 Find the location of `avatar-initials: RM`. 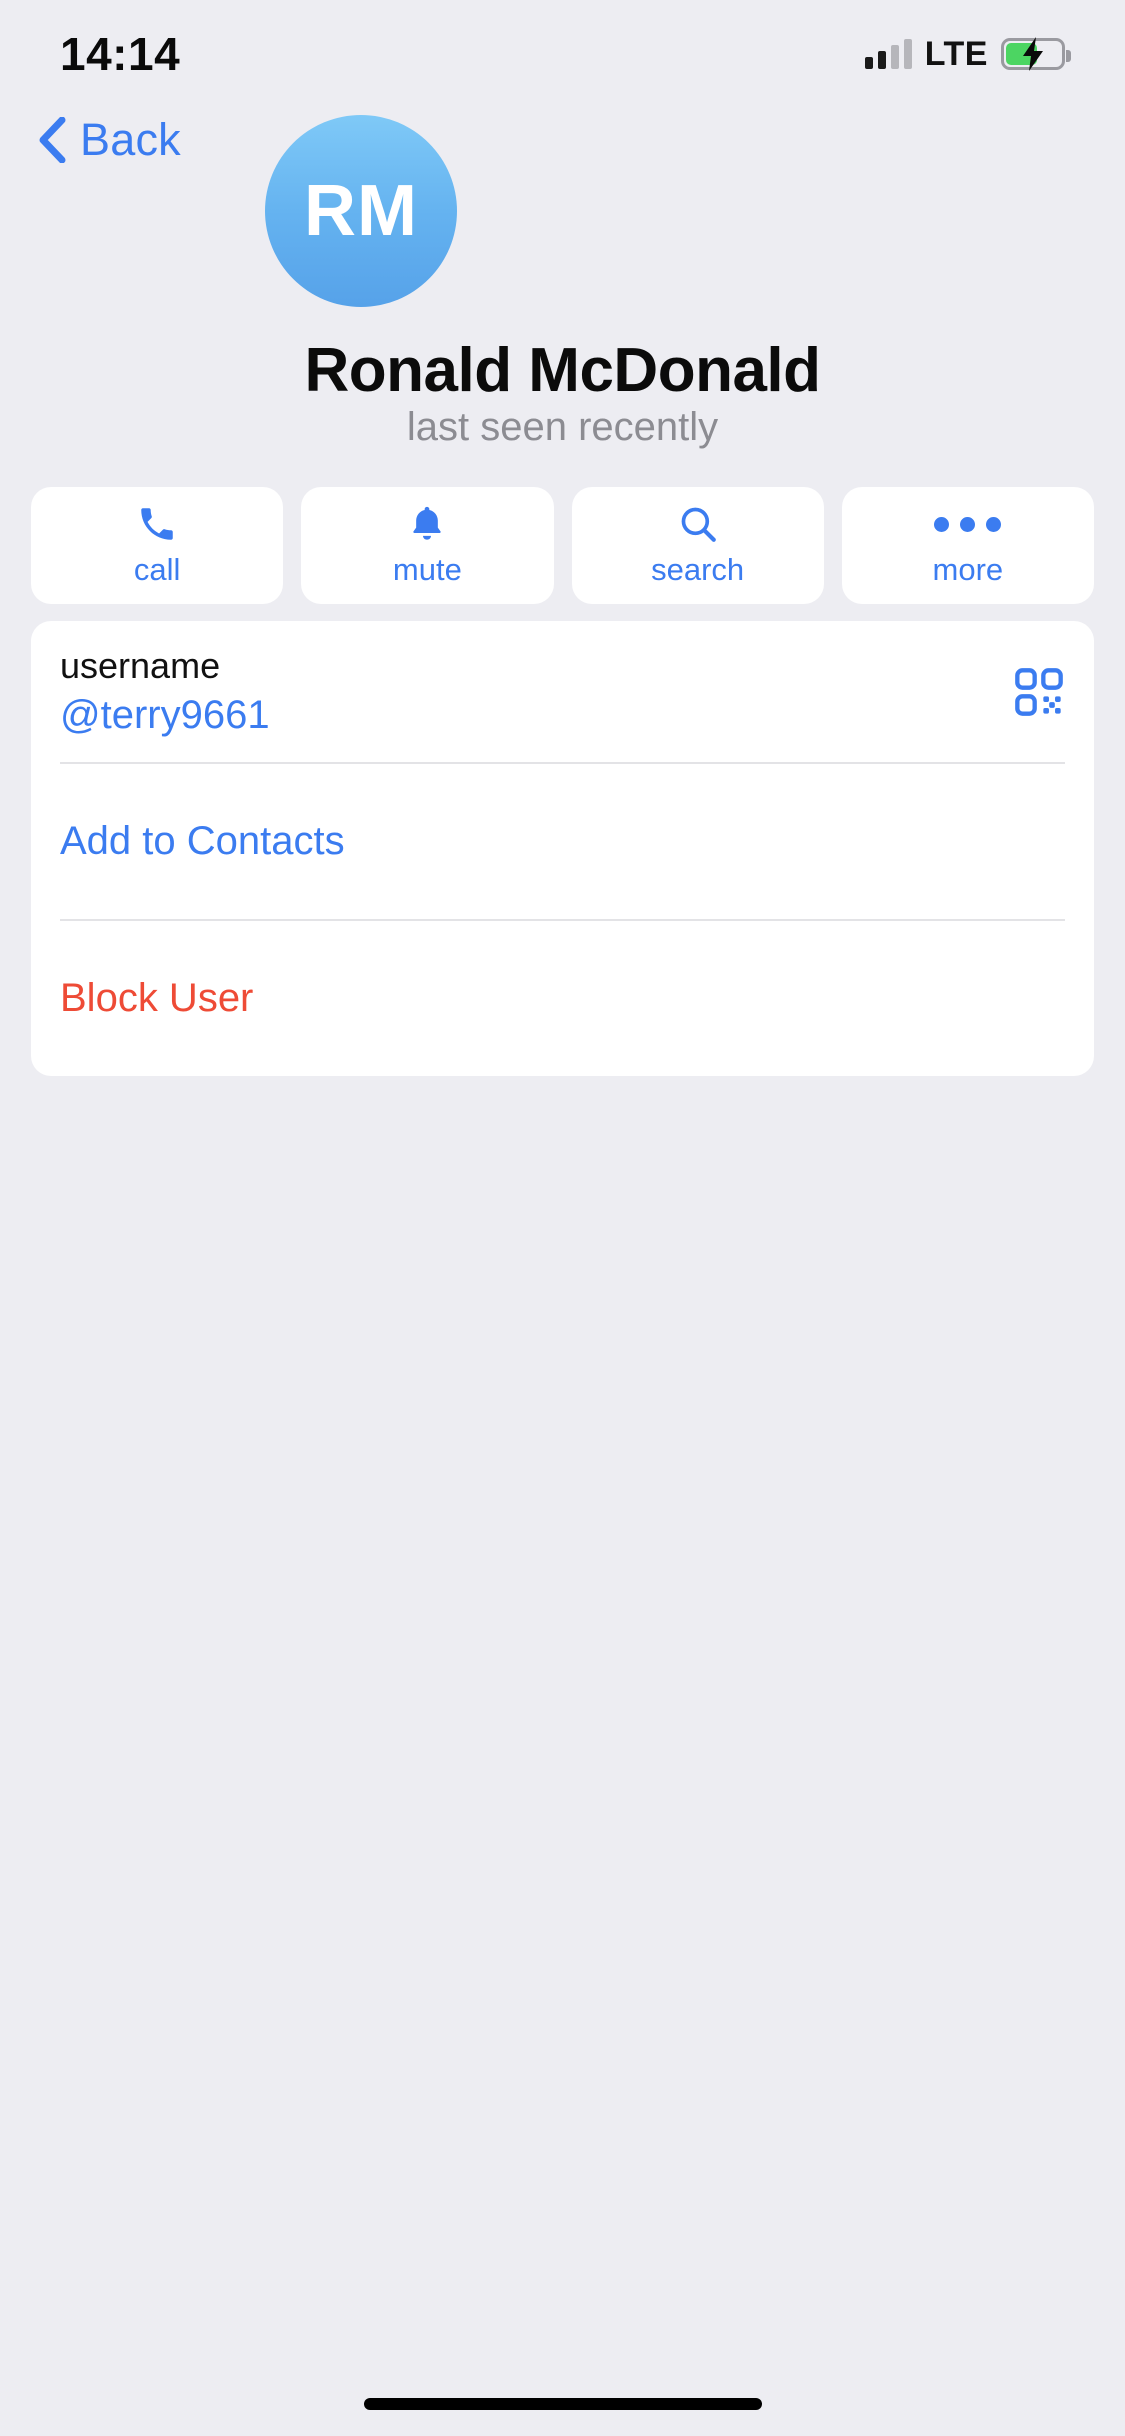

avatar-initials: RM is located at coordinates (361, 211).